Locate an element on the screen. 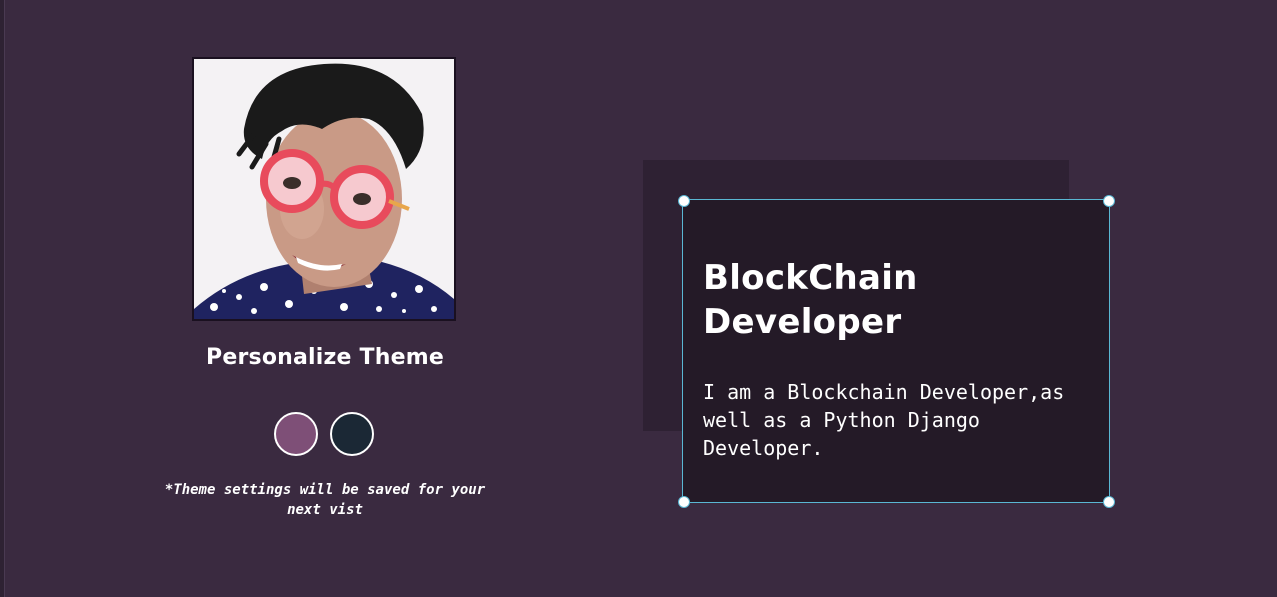 The image size is (1277, 597). resize-handle-bottom-left is located at coordinates (684, 502).